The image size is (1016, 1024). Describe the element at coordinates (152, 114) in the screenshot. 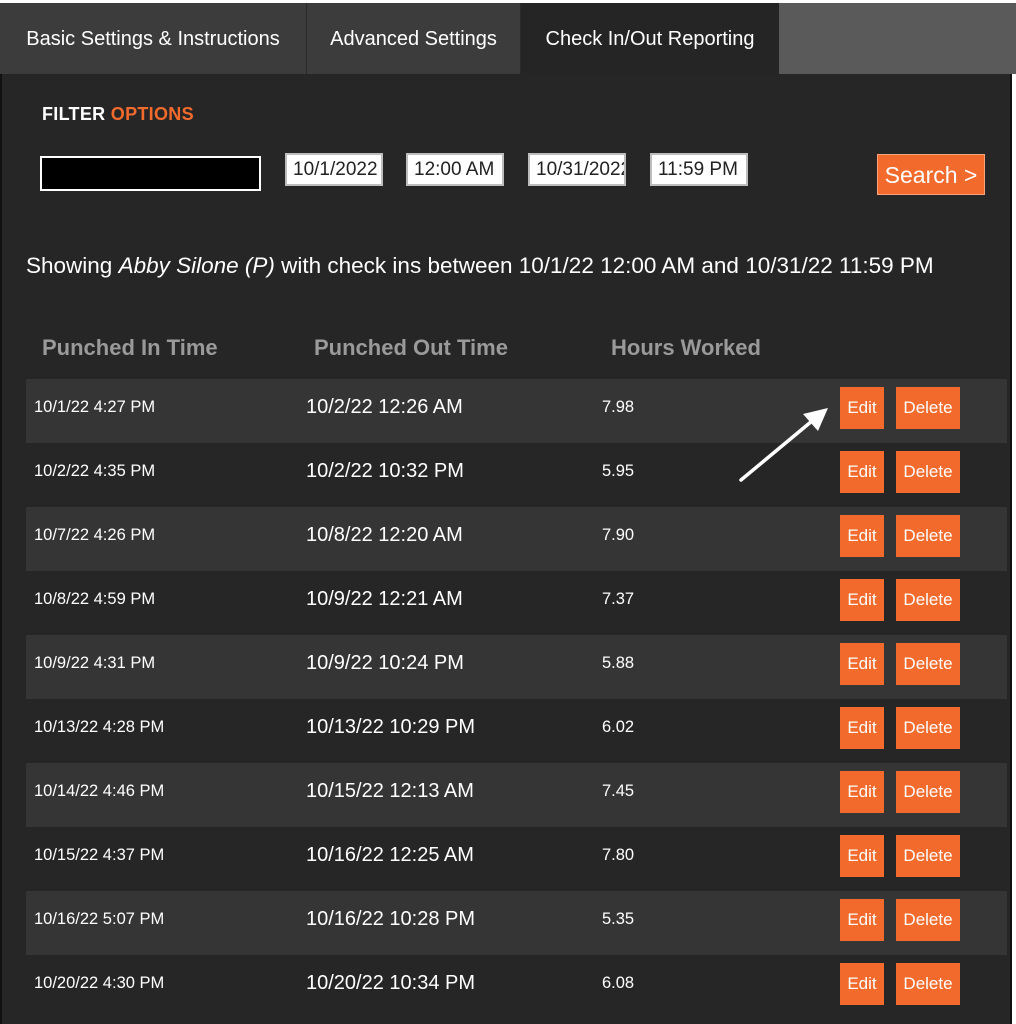

I see `filter-title-accent: OPTIONS` at that location.